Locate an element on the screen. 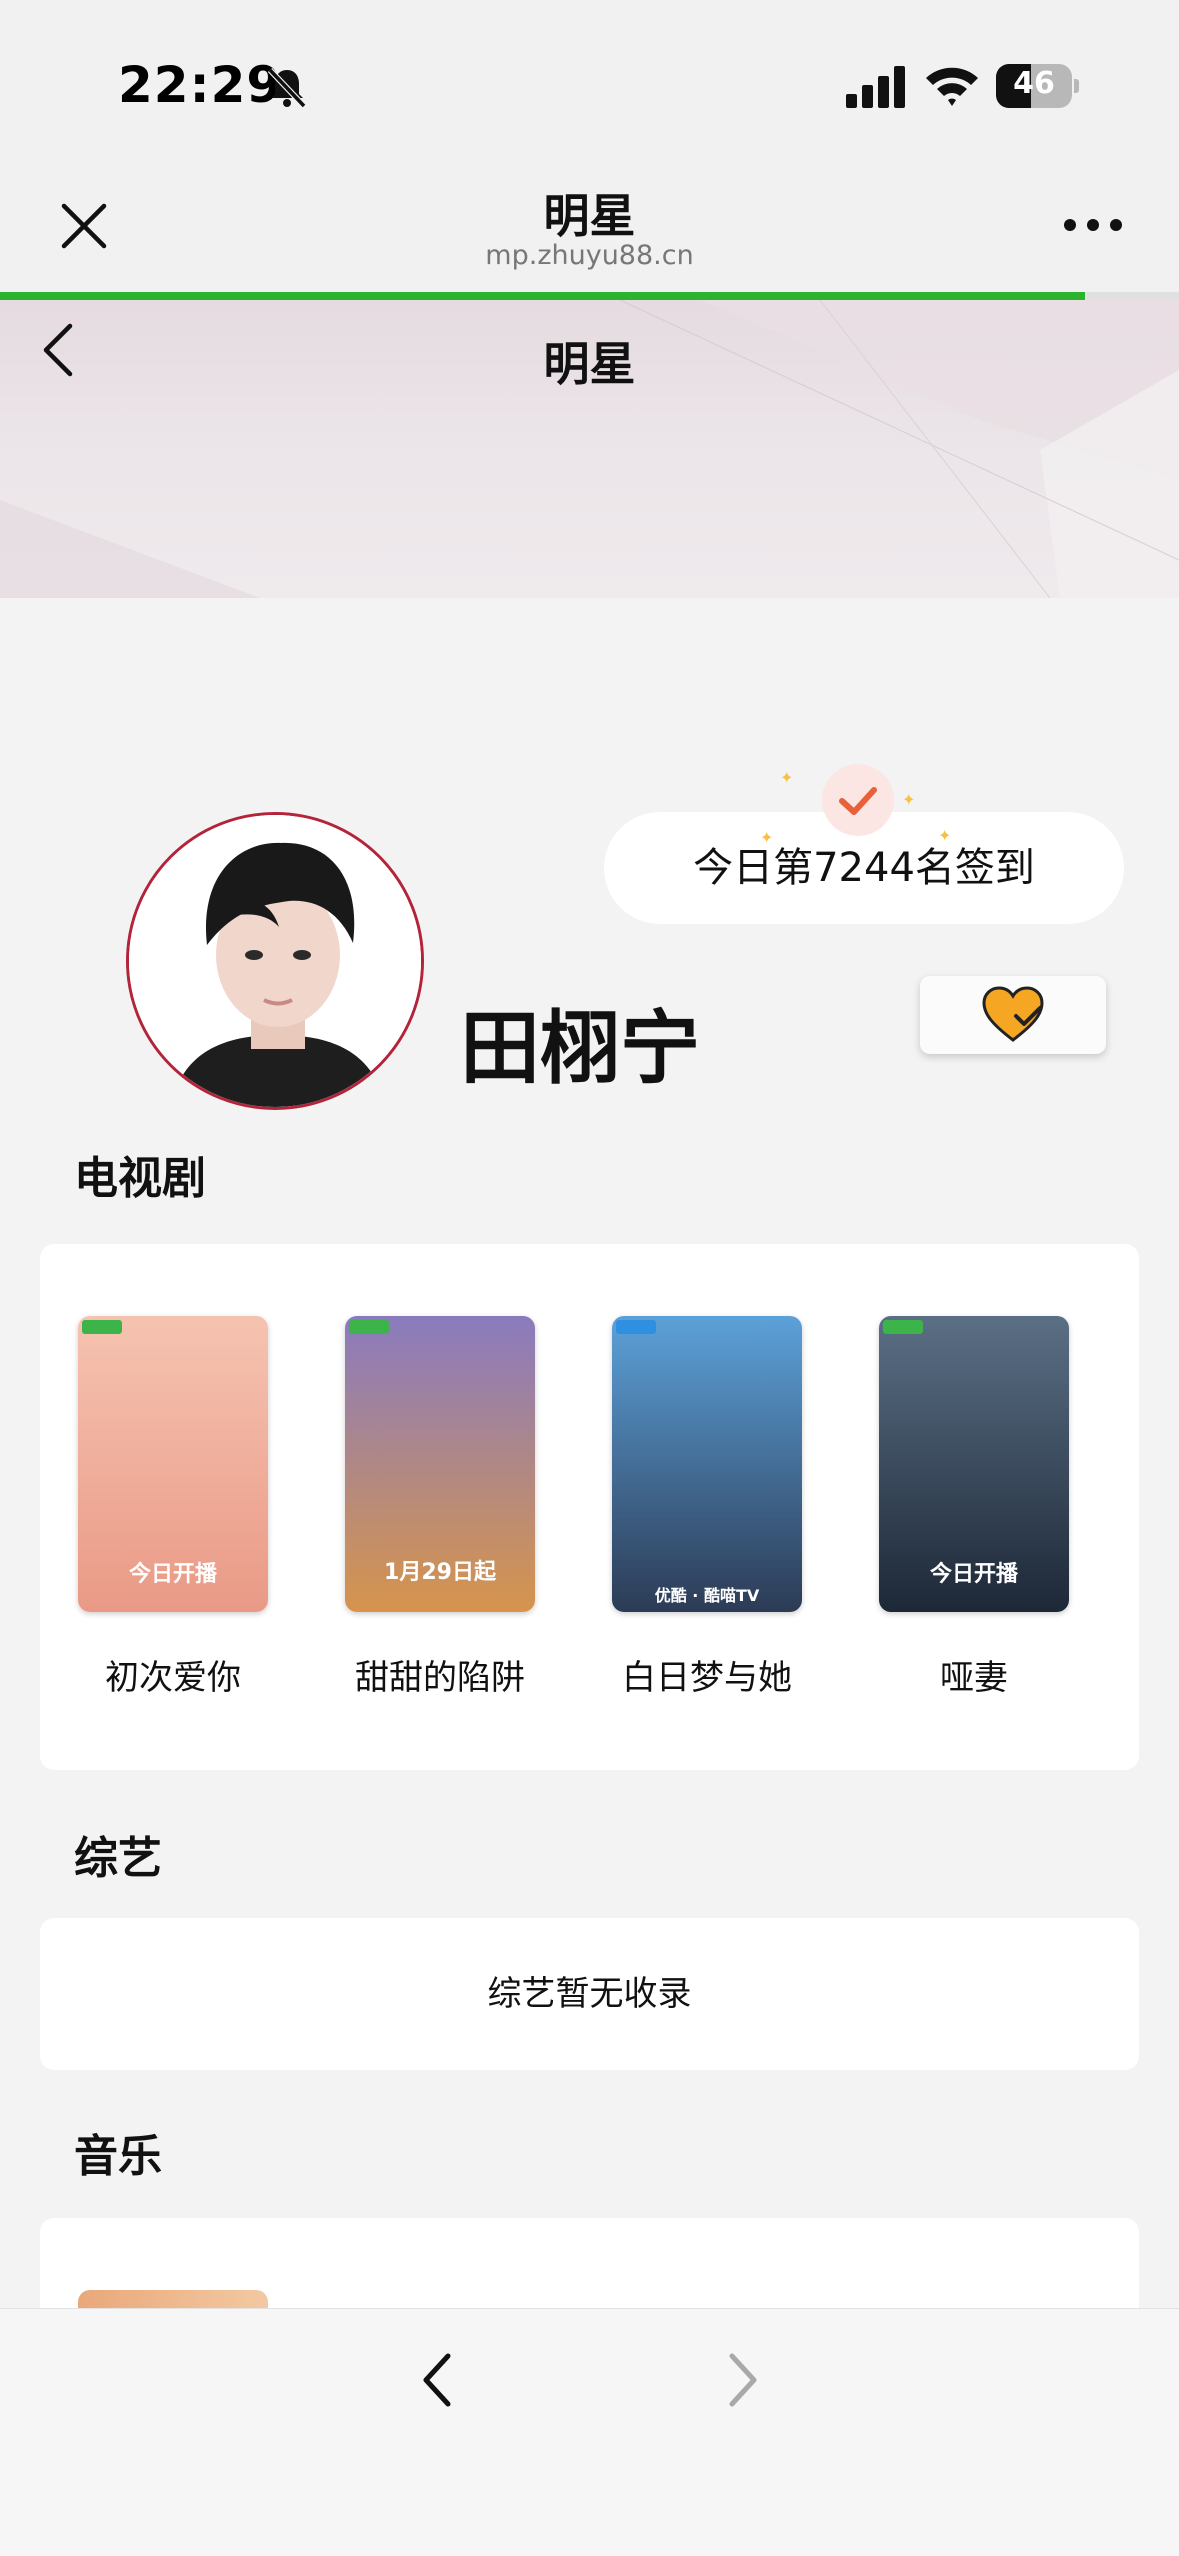 The image size is (1179, 2556). browser-title: 明星 is located at coordinates (589, 216).